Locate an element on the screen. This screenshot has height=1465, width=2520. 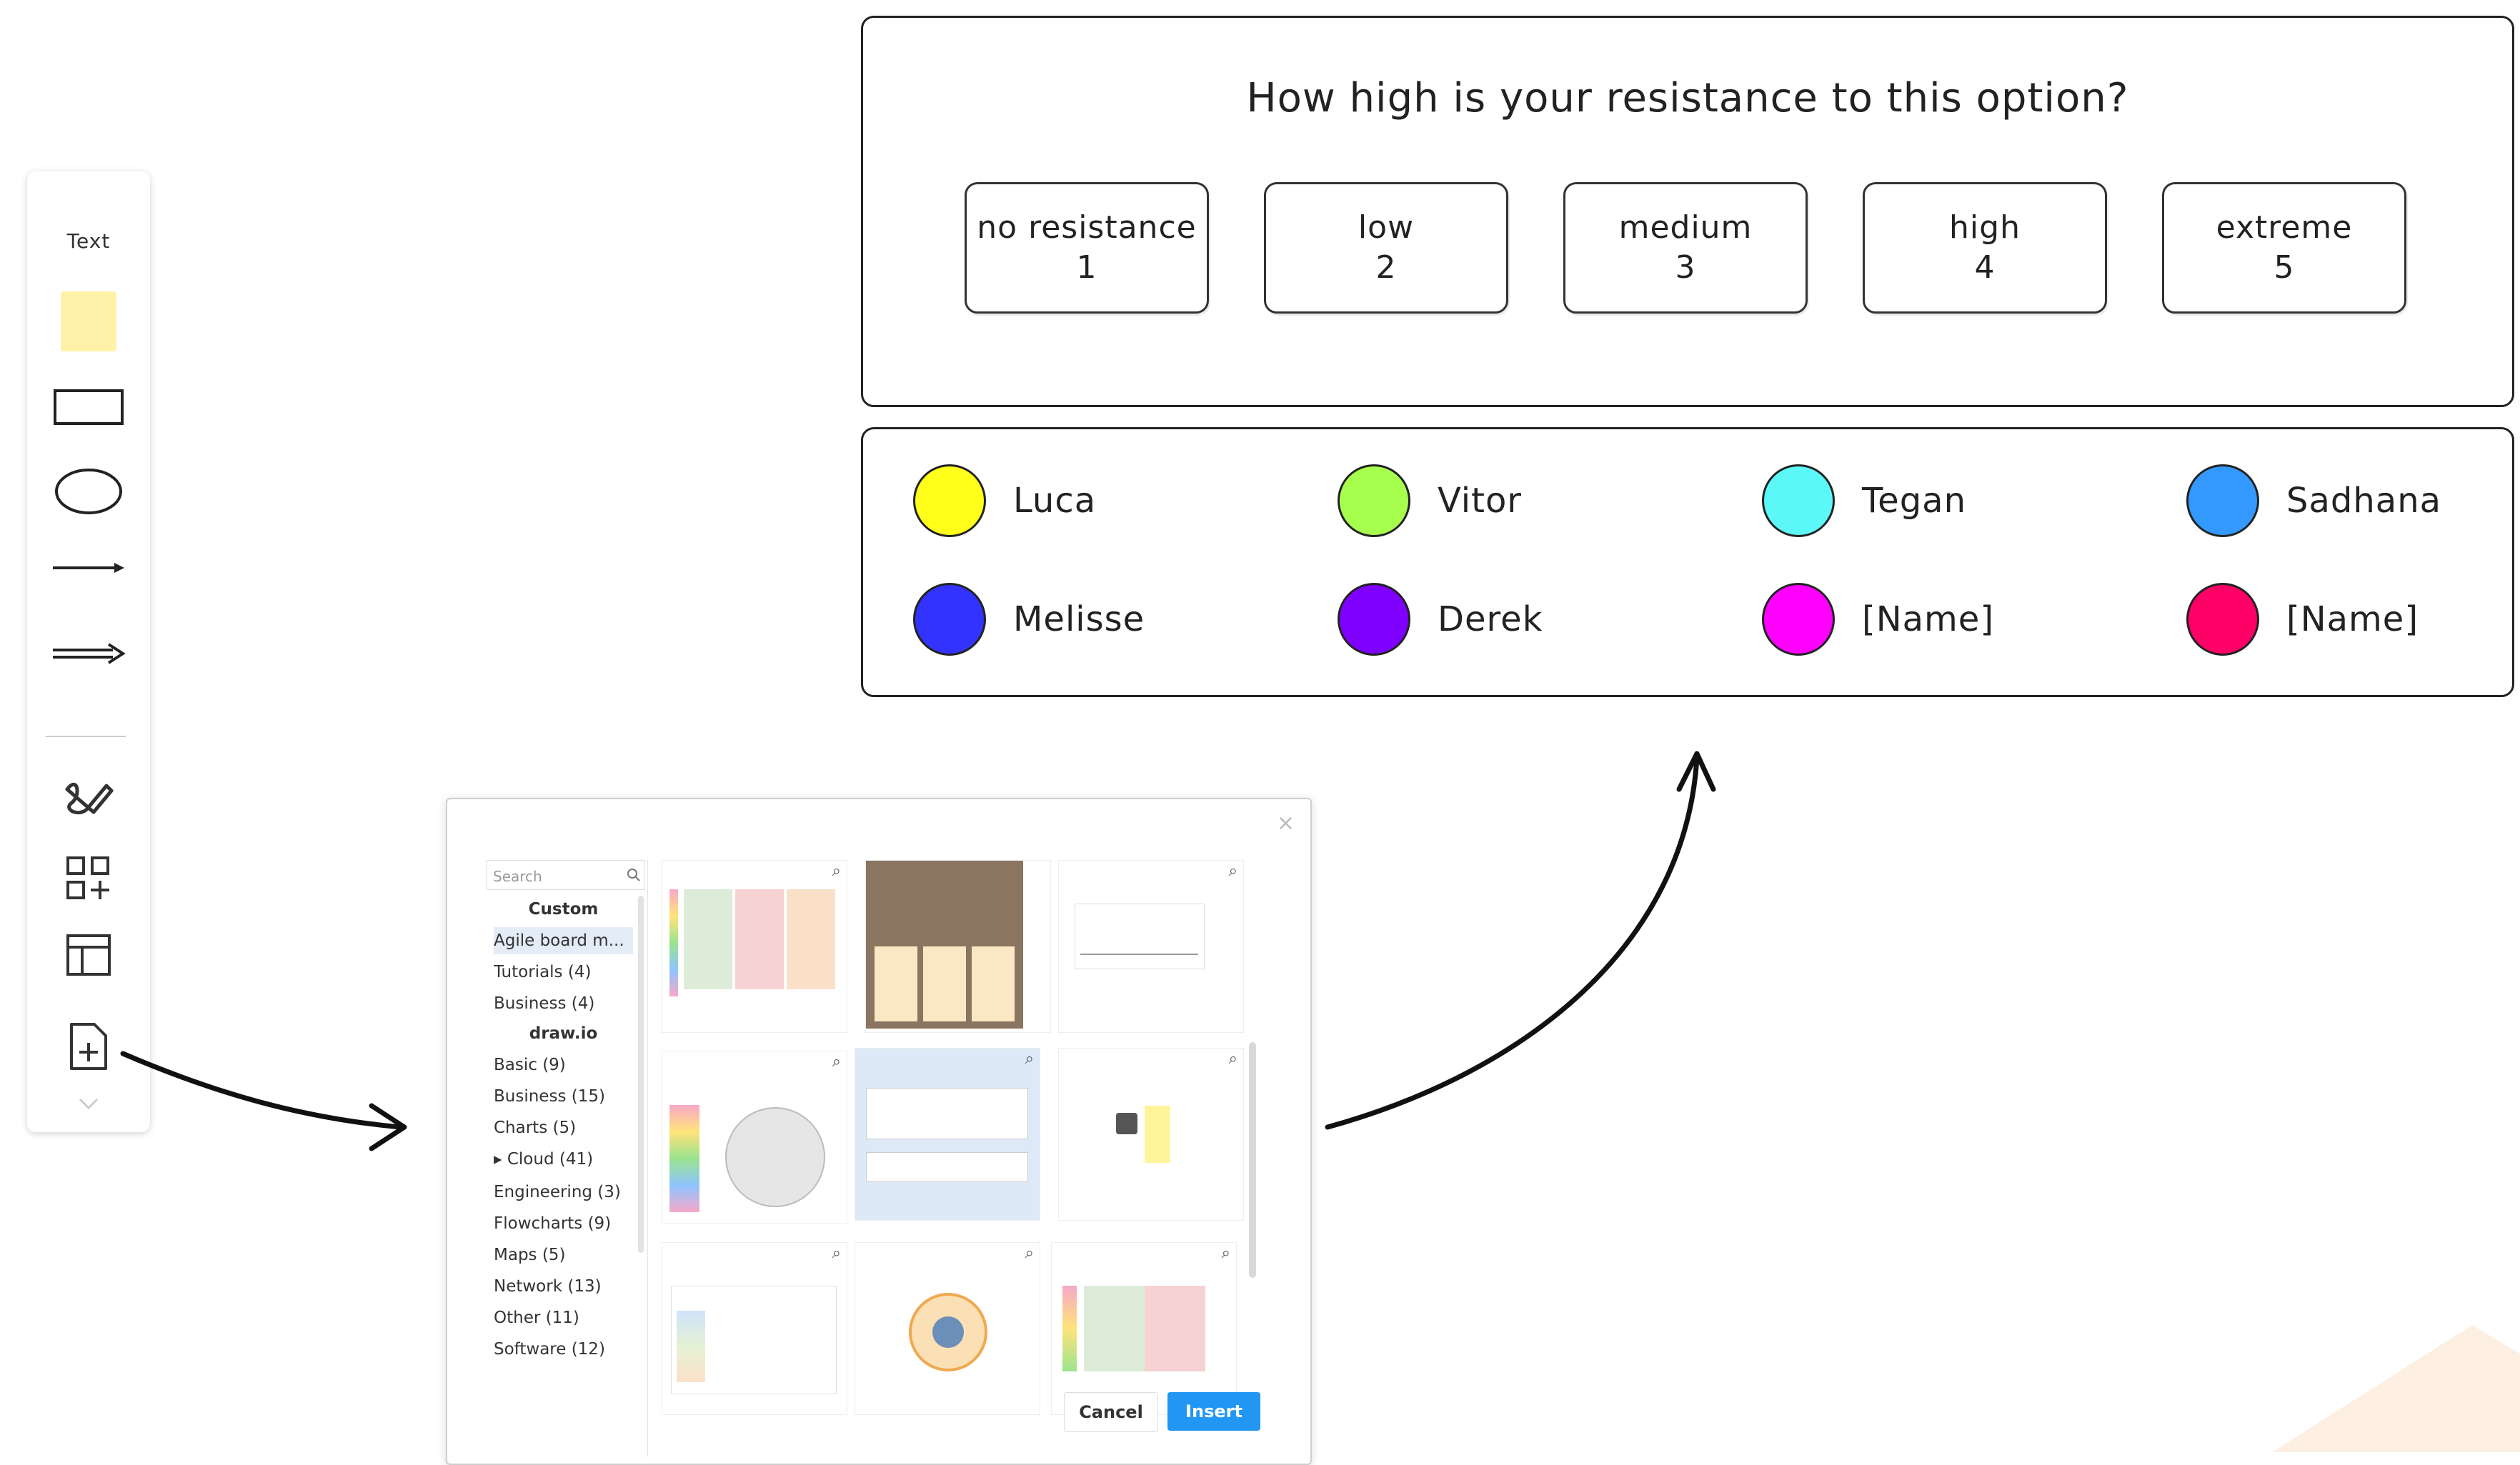
search-input: Search is located at coordinates (566, 875).